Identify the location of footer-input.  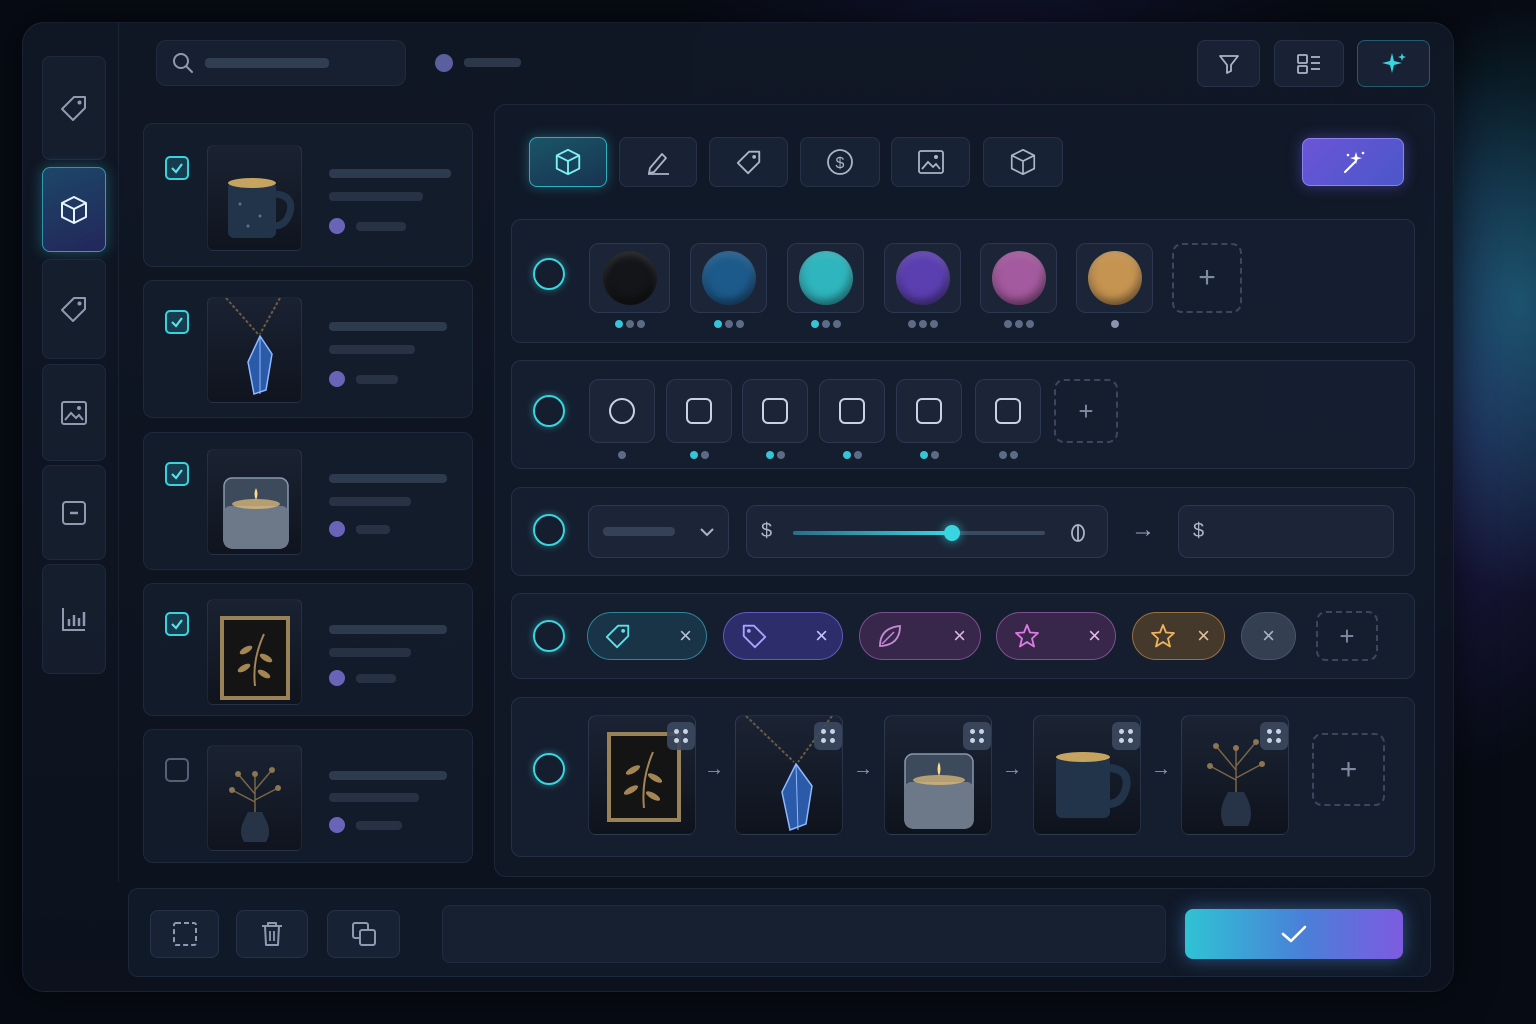
(804, 934).